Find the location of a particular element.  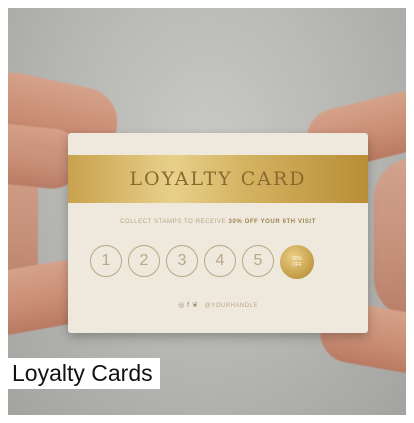

tile-caption: Loyalty Cards is located at coordinates (84, 373).